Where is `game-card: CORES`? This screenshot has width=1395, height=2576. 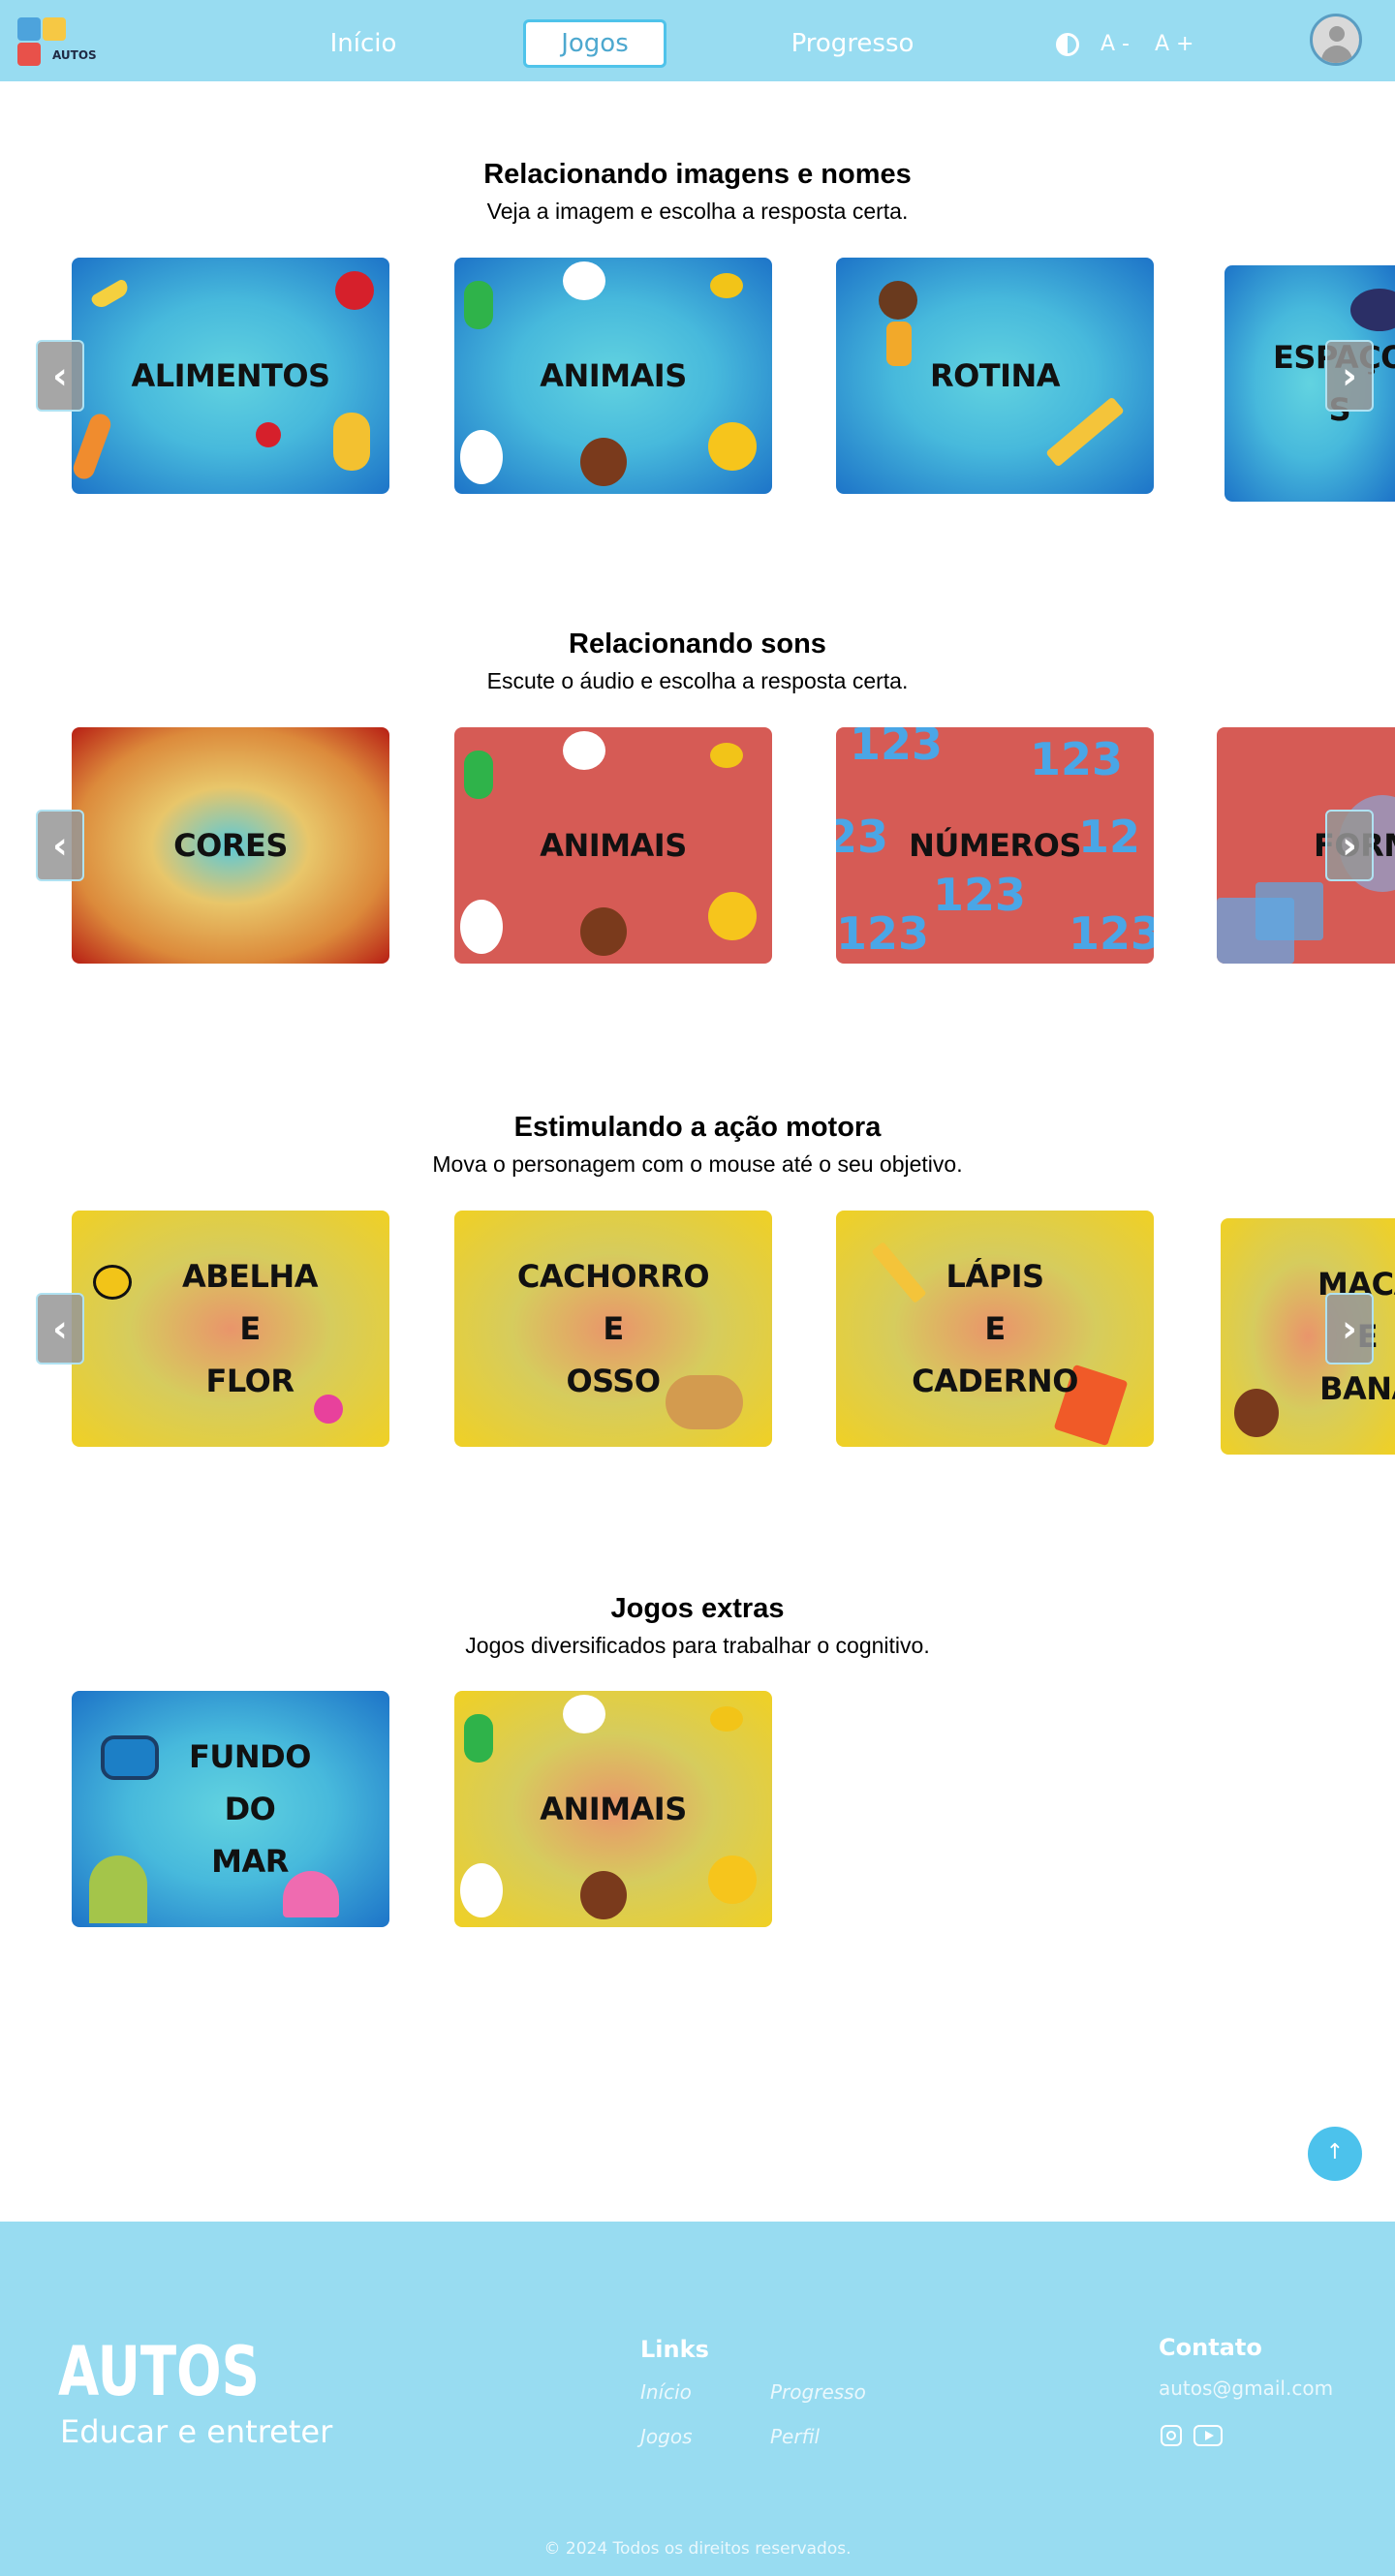 game-card: CORES is located at coordinates (230, 845).